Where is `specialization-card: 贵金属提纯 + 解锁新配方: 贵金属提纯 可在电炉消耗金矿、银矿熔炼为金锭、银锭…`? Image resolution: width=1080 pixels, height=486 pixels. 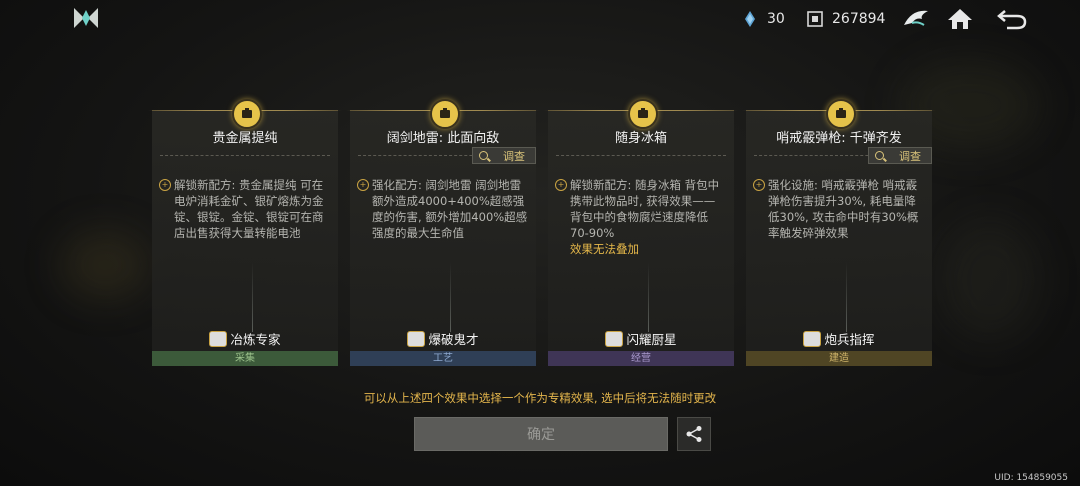 specialization-card: 贵金属提纯 + 解锁新配方: 贵金属提纯 可在电炉消耗金矿、银矿熔炼为金锭、银锭… is located at coordinates (245, 232).